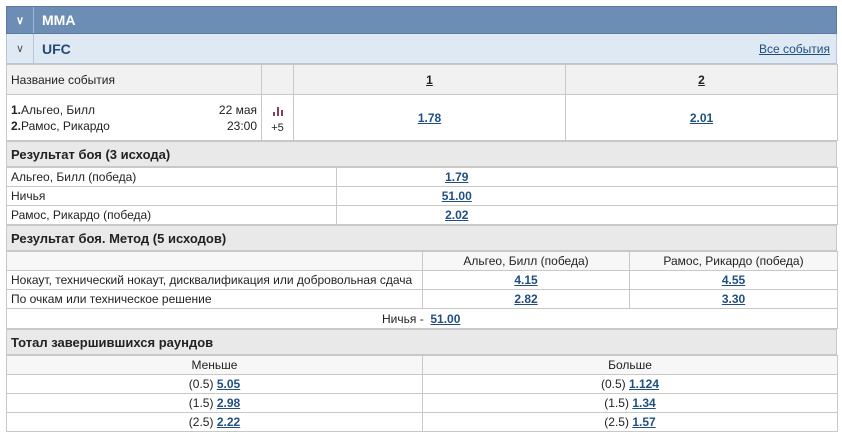  I want to click on table-row: (2.5) 2.22 (2.5) 1.57, so click(422, 422).